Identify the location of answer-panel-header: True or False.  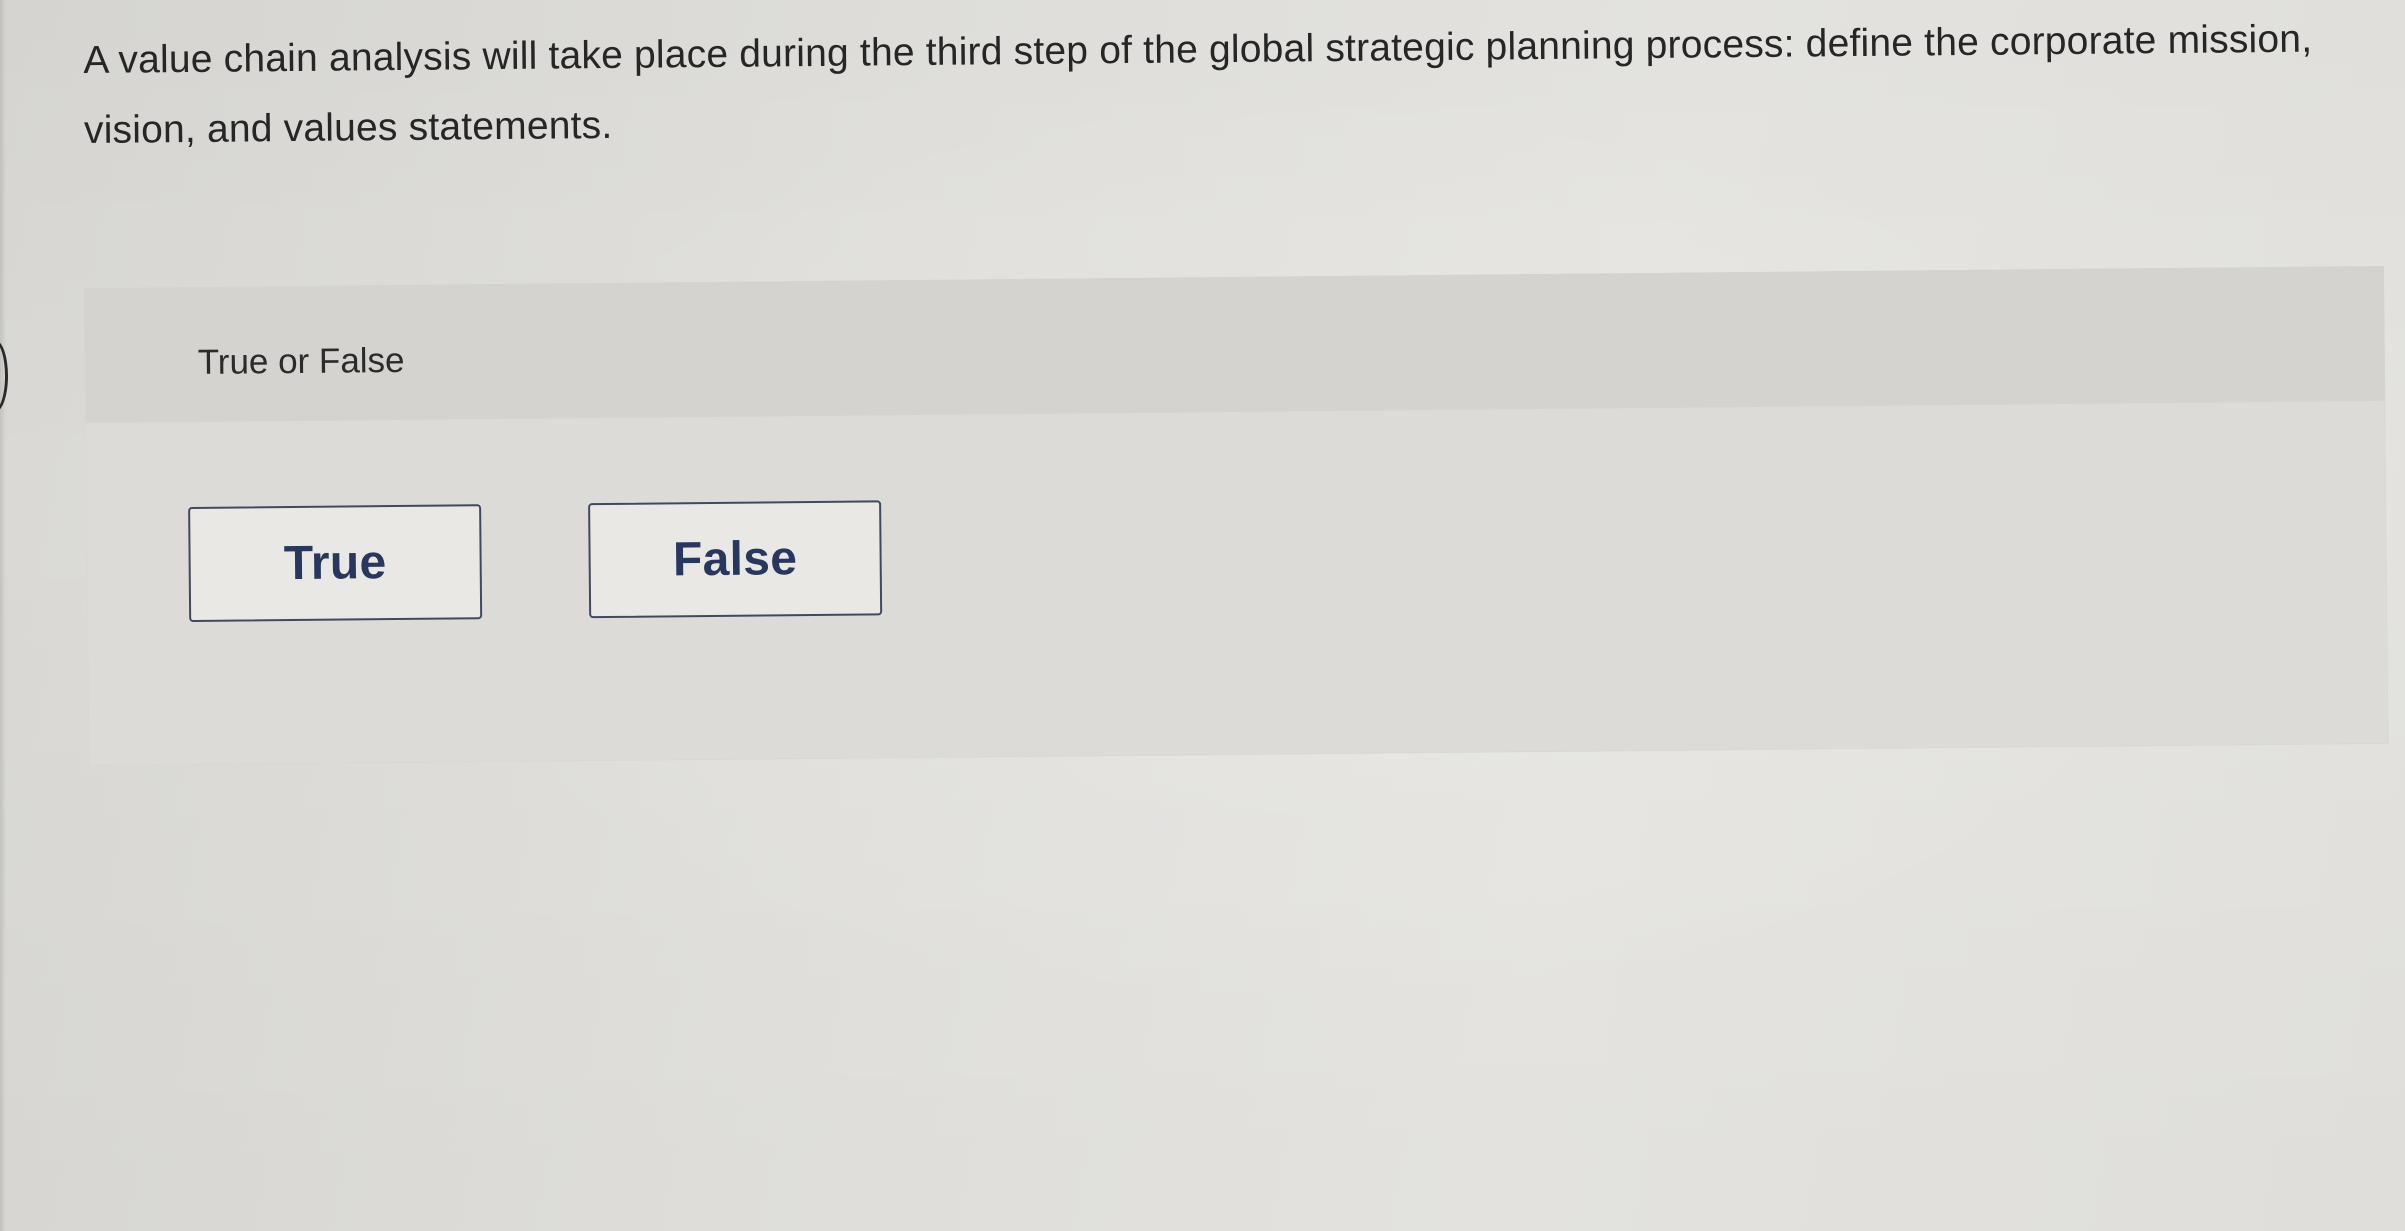
(1235, 344).